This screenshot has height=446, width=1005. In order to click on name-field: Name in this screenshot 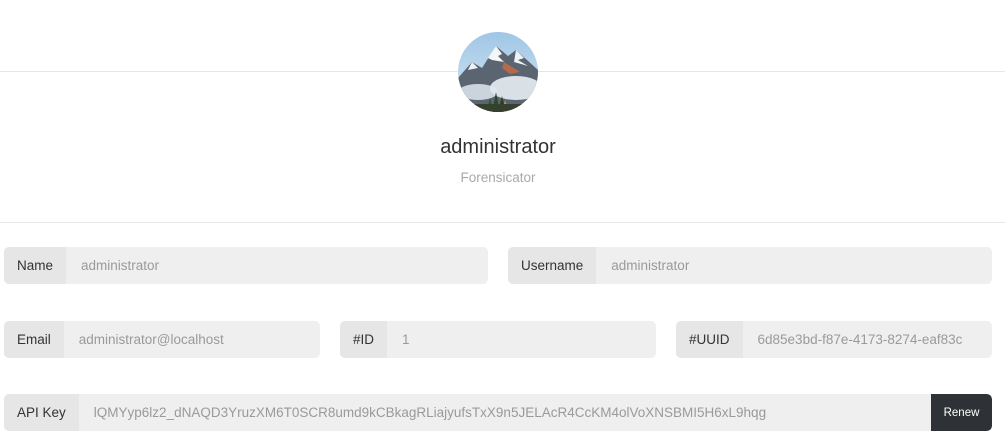, I will do `click(246, 265)`.